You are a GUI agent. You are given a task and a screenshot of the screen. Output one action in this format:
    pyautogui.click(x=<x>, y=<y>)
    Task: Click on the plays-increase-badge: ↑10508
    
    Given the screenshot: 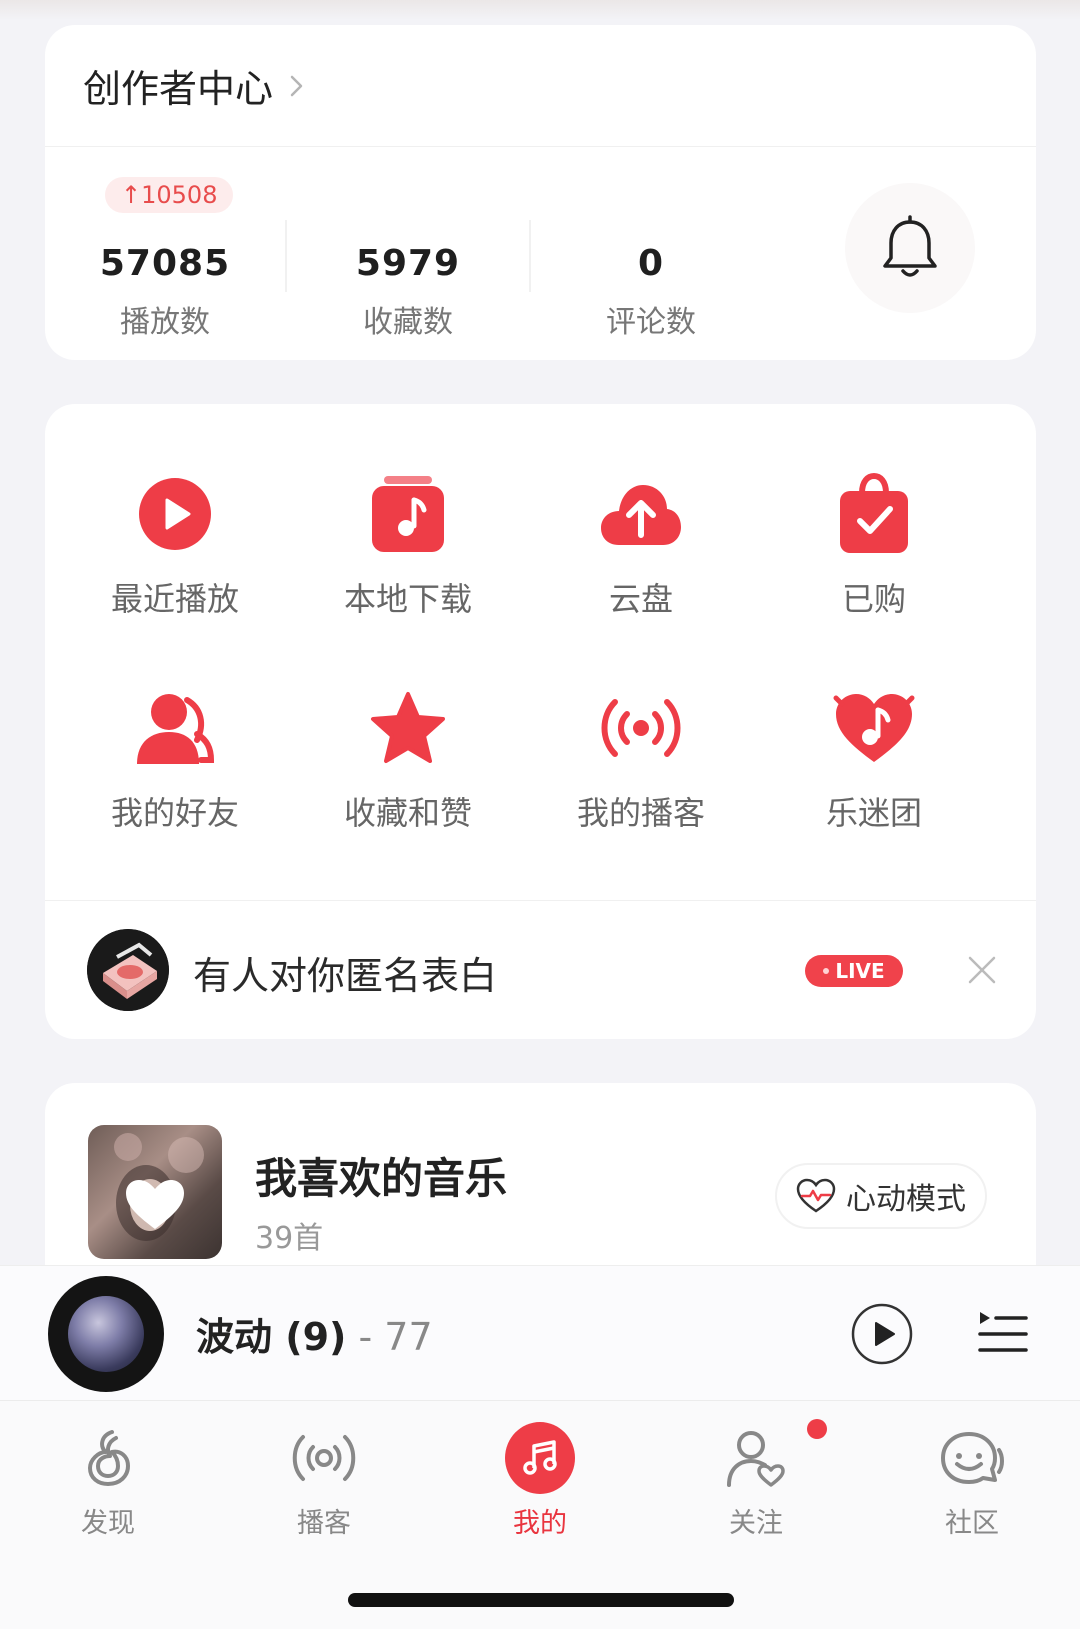 What is the action you would take?
    pyautogui.click(x=169, y=195)
    